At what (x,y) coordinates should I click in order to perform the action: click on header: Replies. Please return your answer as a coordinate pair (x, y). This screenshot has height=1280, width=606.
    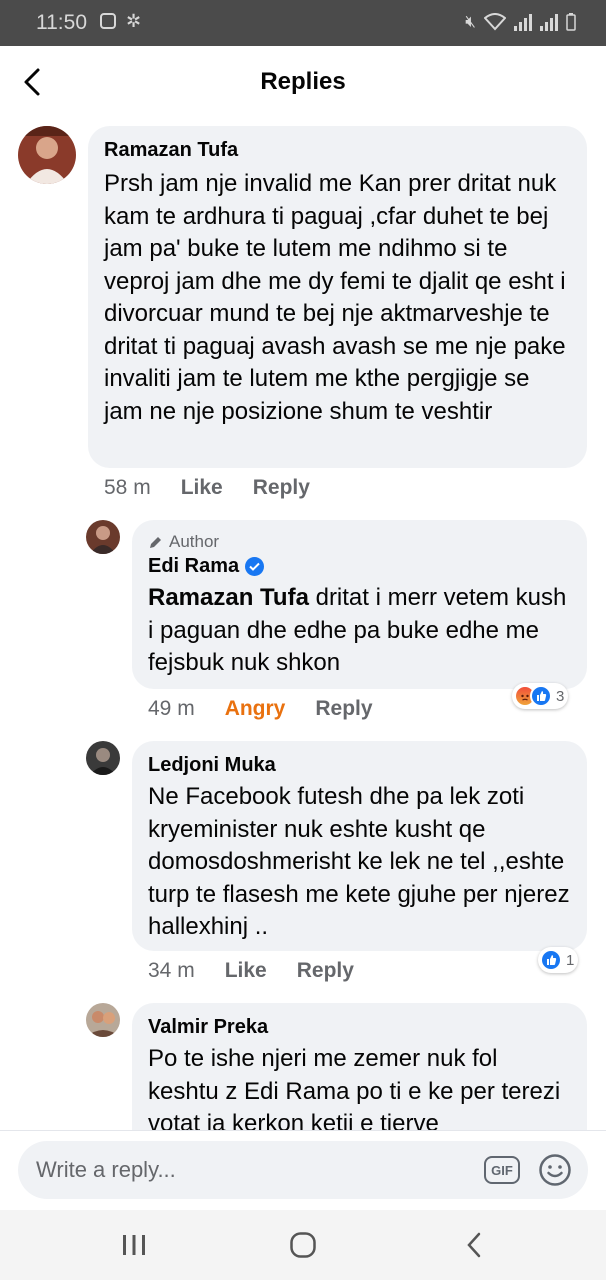
    Looking at the image, I should click on (303, 82).